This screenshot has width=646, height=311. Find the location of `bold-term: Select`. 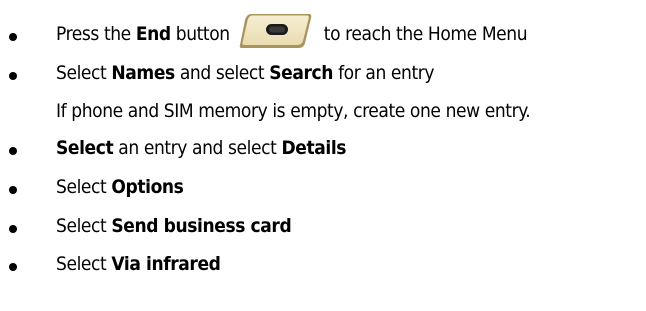

bold-term: Select is located at coordinates (85, 148).